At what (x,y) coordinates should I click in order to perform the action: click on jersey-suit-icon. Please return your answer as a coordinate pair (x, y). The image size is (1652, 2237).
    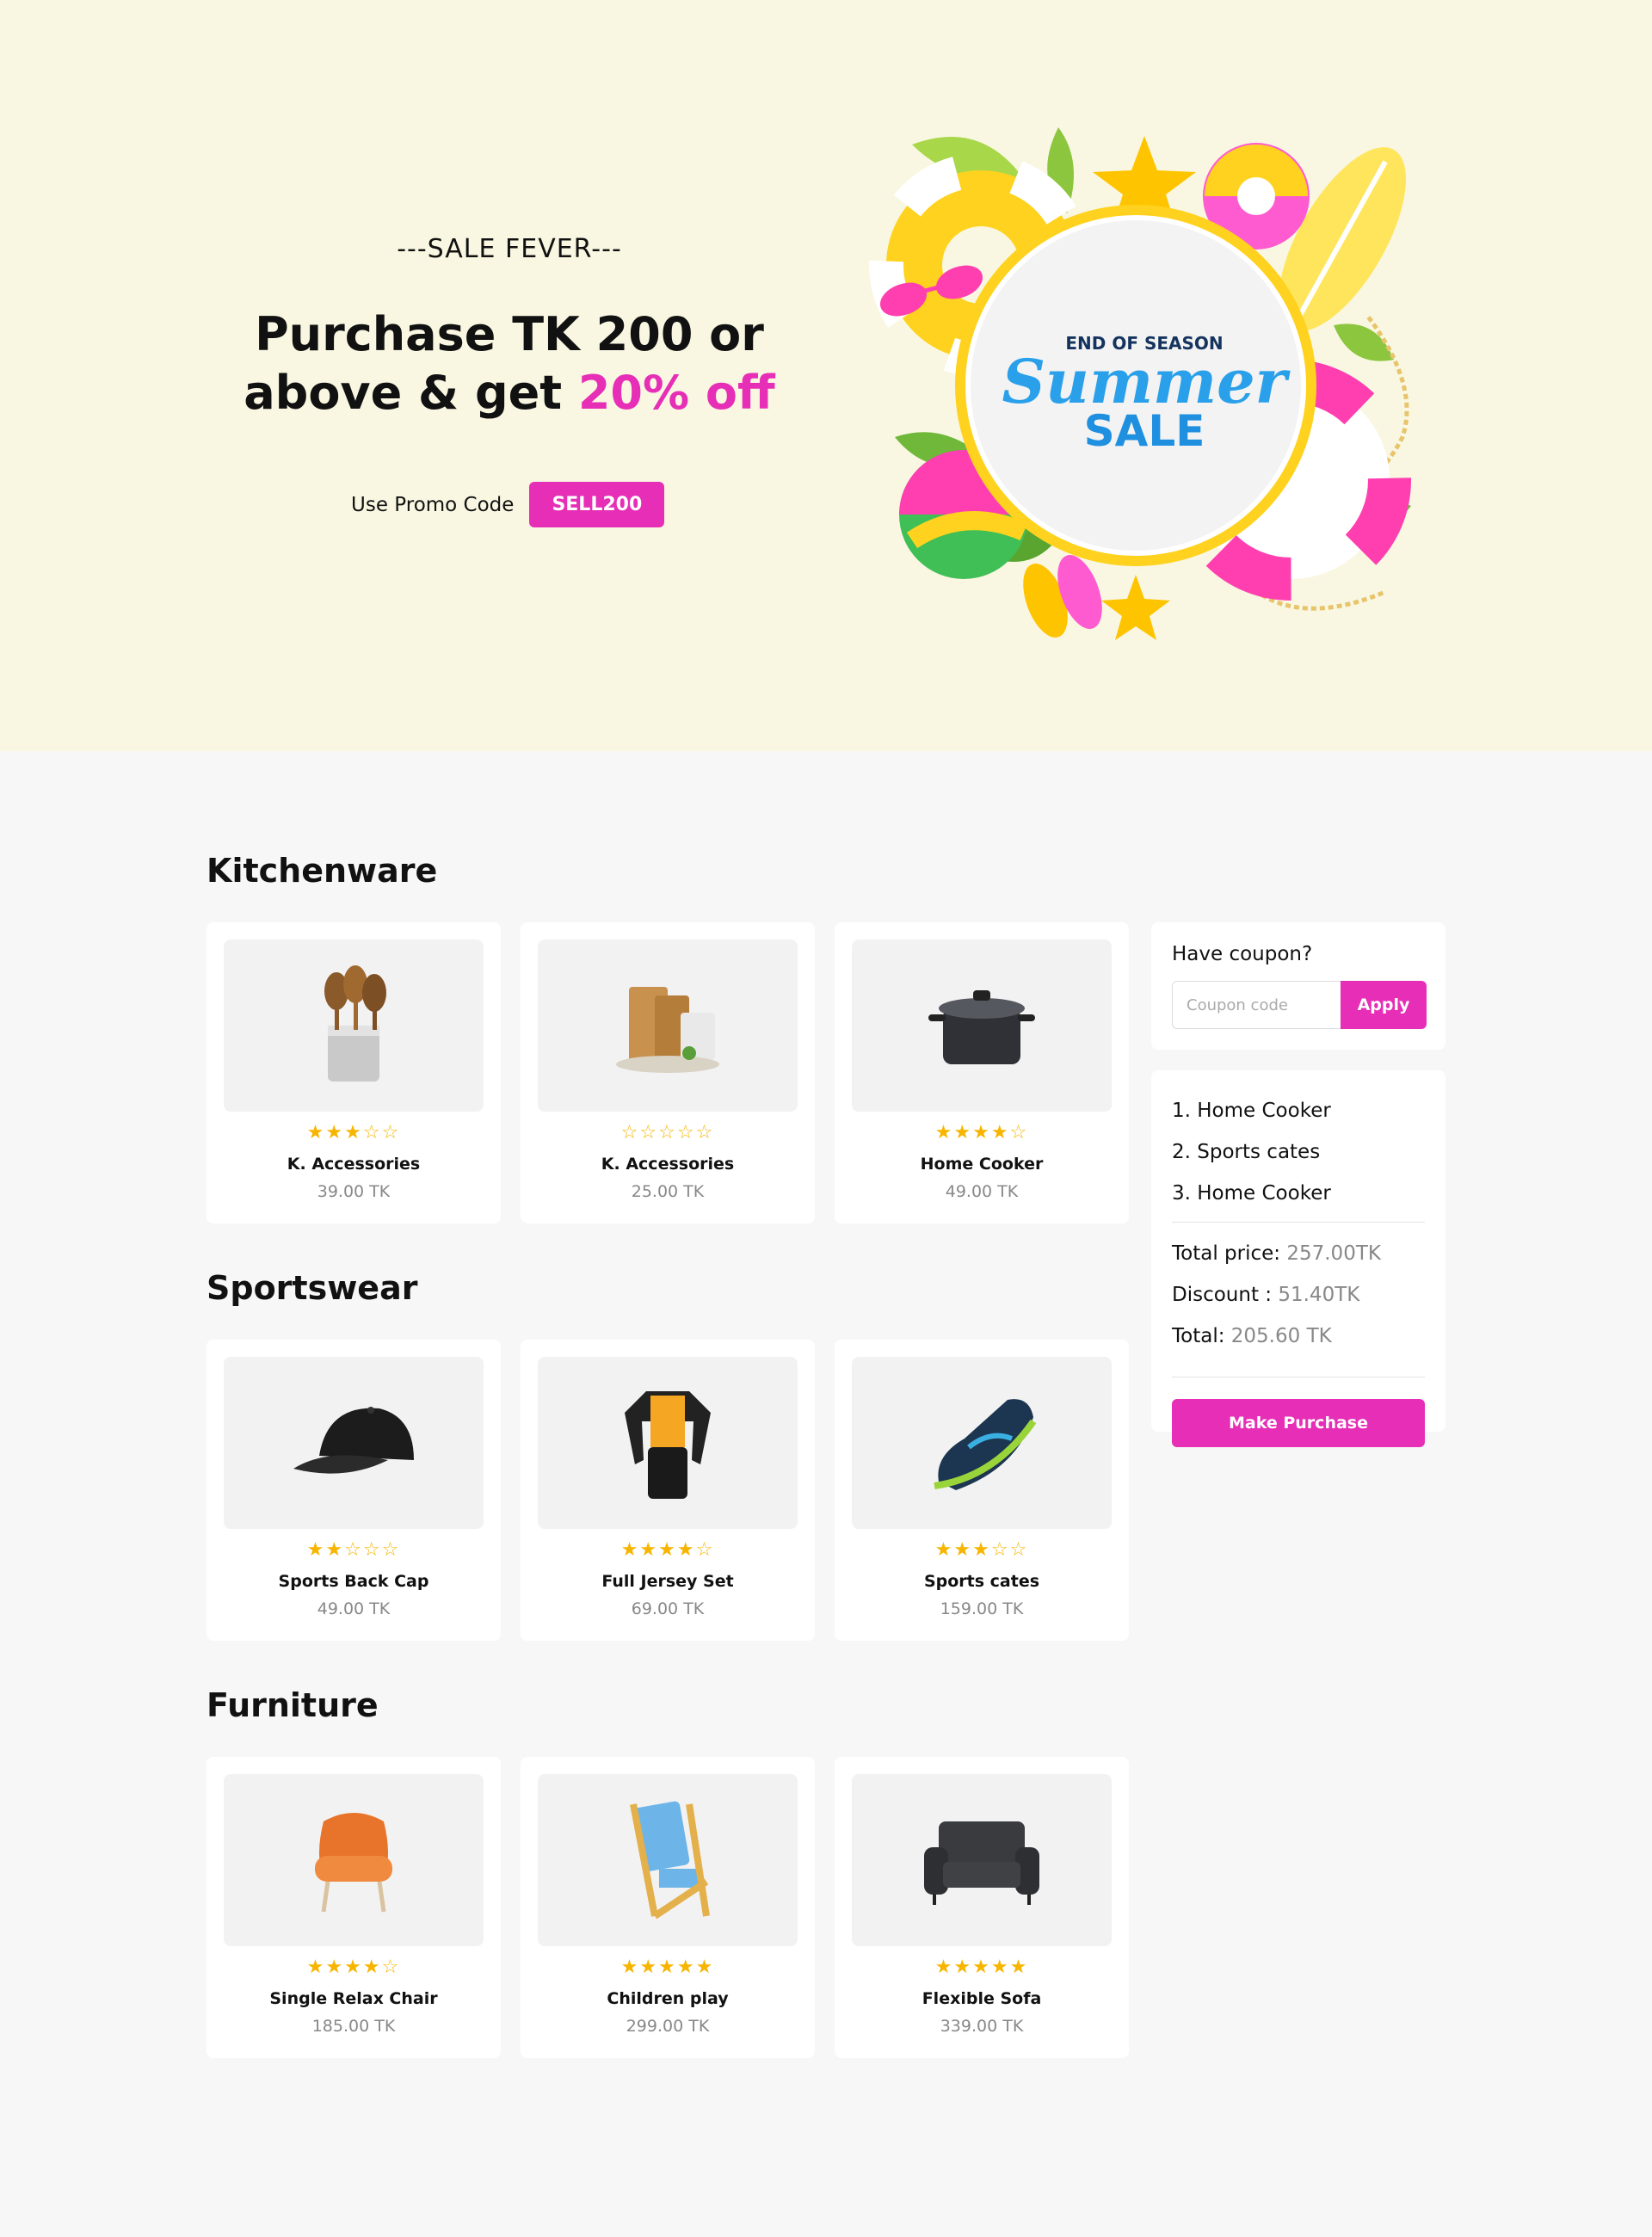
    Looking at the image, I should click on (668, 1443).